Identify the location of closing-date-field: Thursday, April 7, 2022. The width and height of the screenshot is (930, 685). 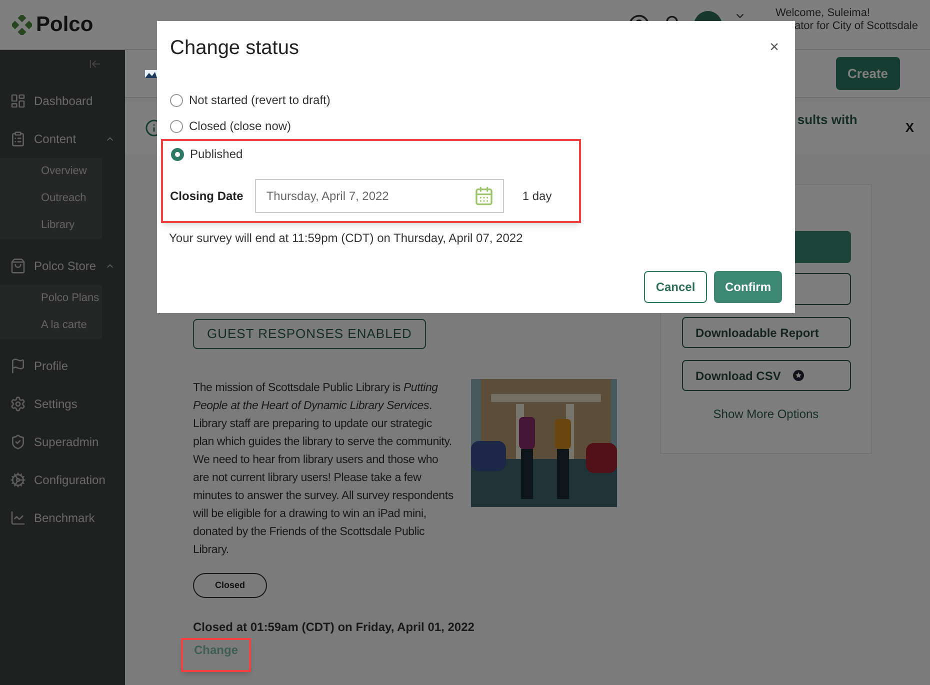
(379, 196).